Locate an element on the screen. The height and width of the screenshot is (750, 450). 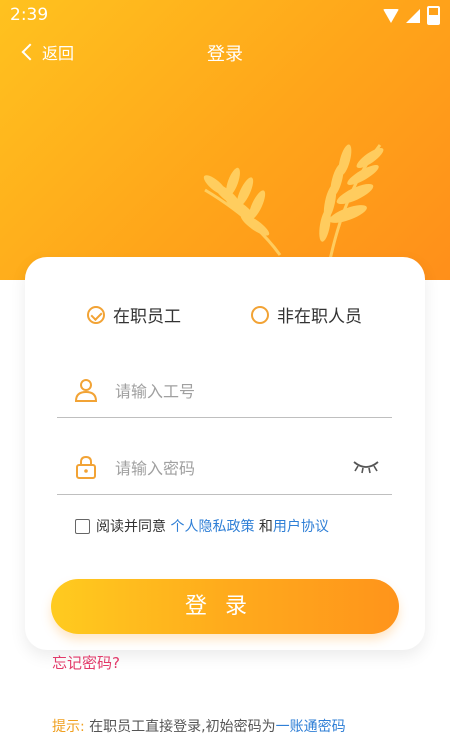
agreement-prefix: 阅读并同意 is located at coordinates (131, 527).